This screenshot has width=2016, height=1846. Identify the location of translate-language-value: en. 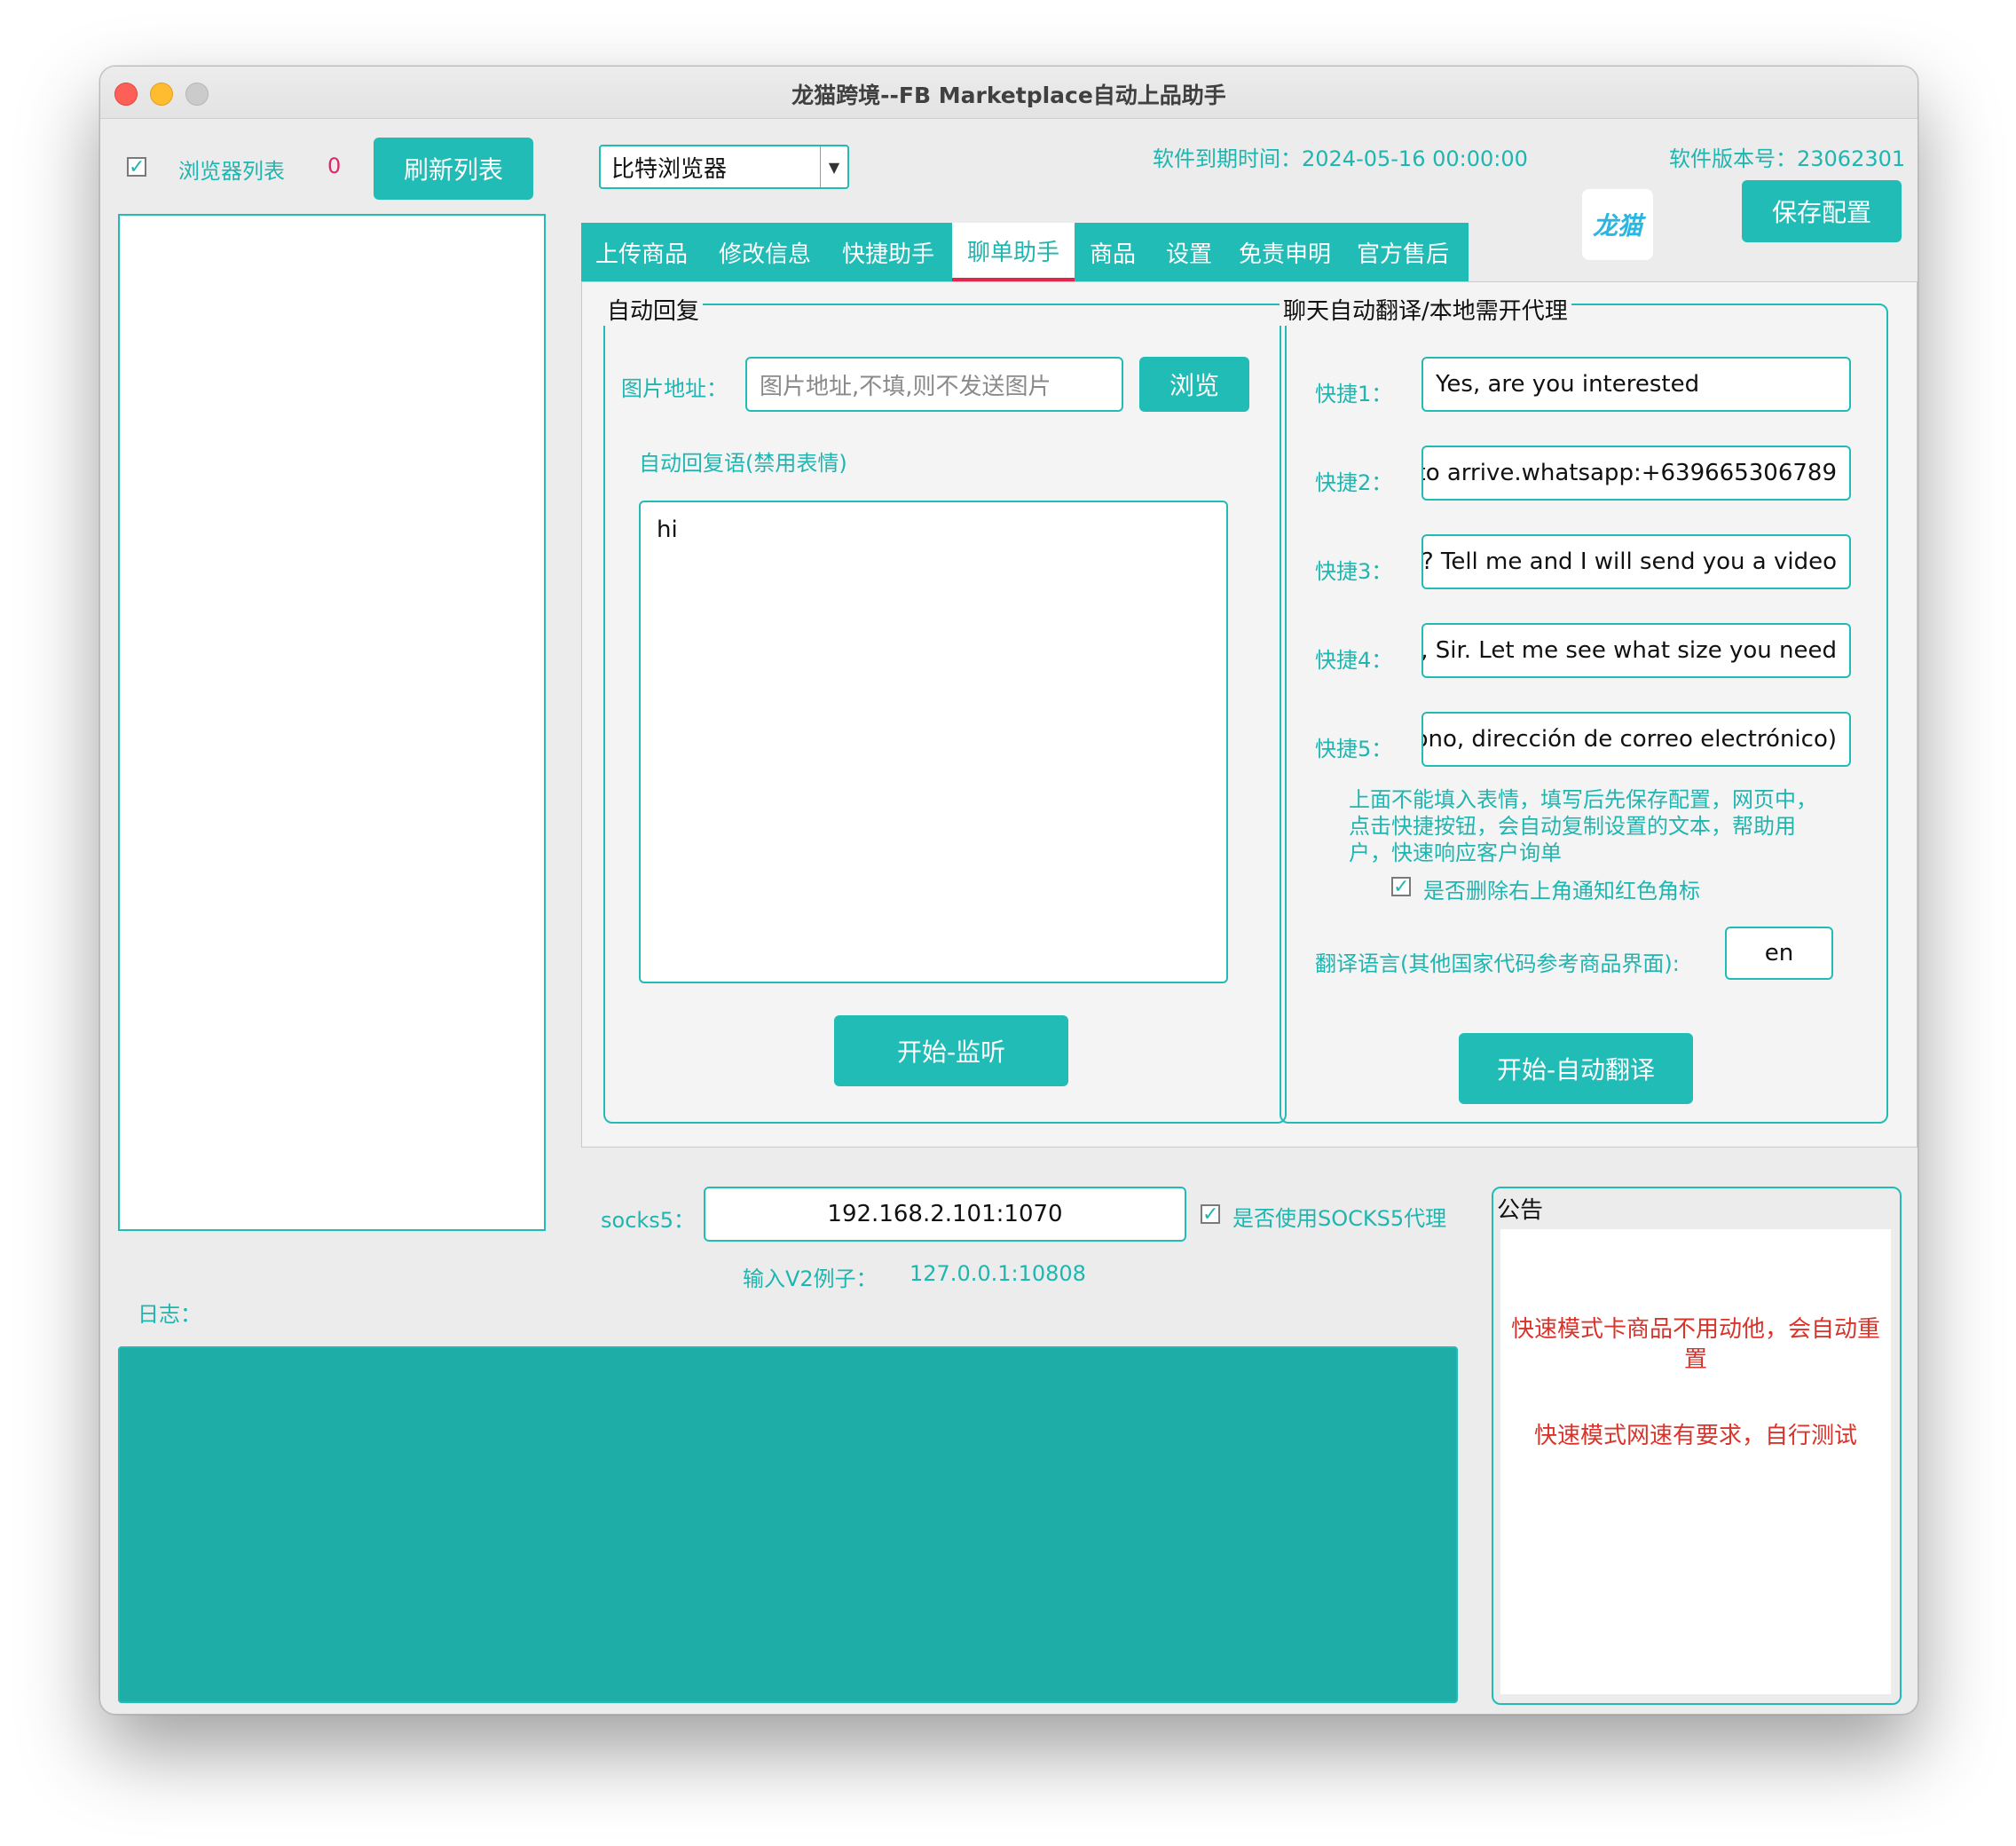
(1779, 953).